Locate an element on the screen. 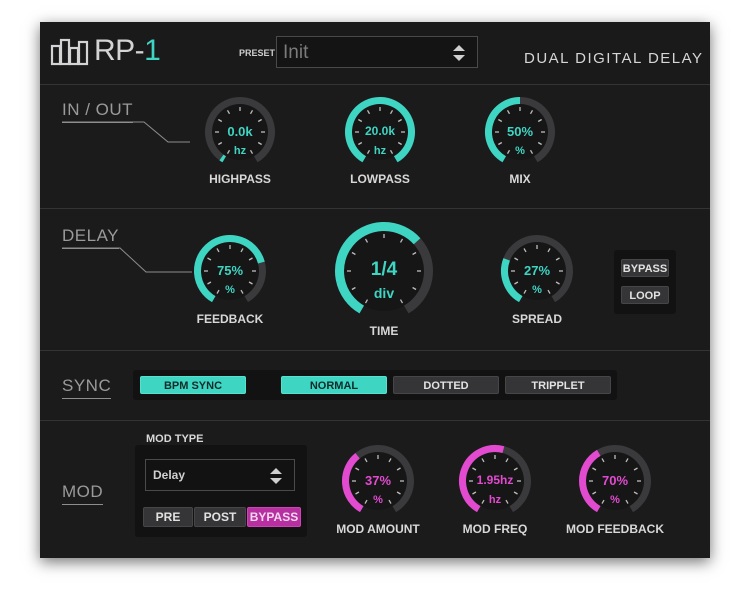 This screenshot has height=600, width=750. knob-value-text: 20.0k is located at coordinates (380, 131).